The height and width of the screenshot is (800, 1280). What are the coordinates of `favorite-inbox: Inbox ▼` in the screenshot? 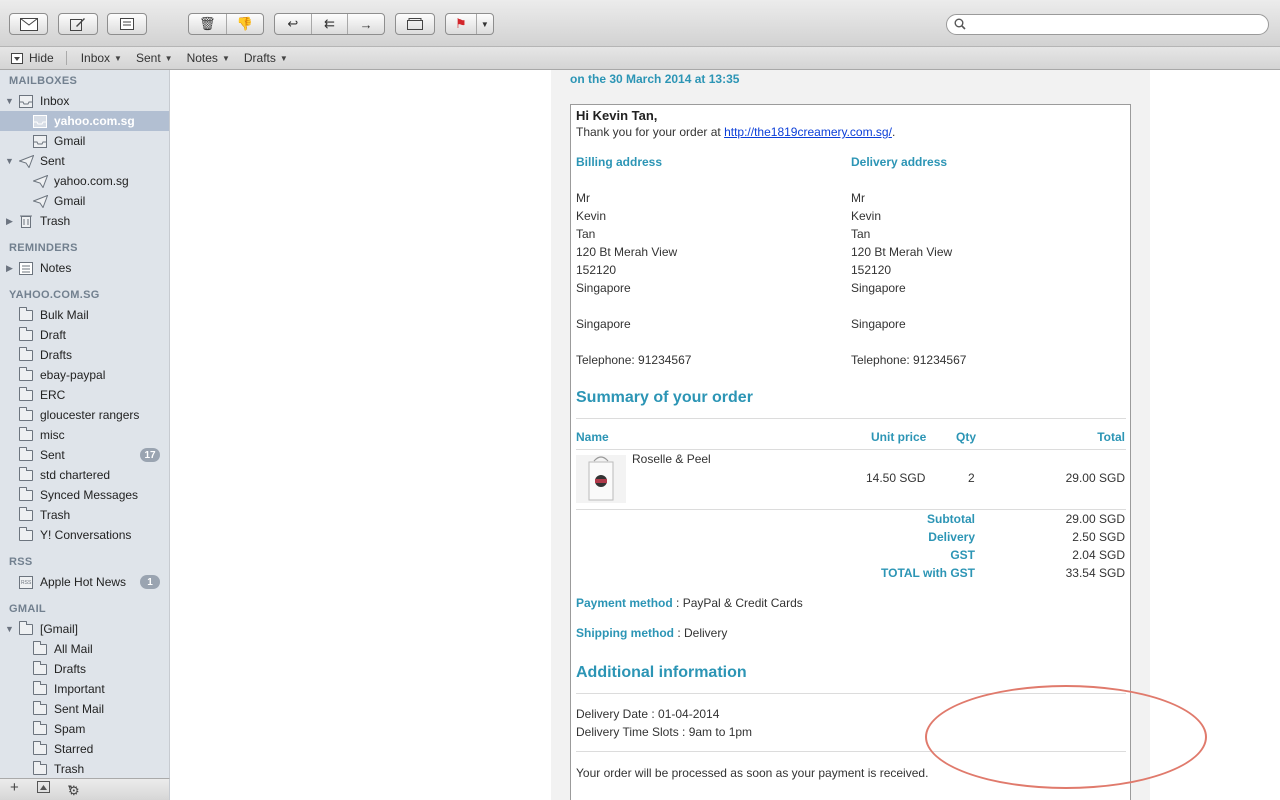 It's located at (101, 58).